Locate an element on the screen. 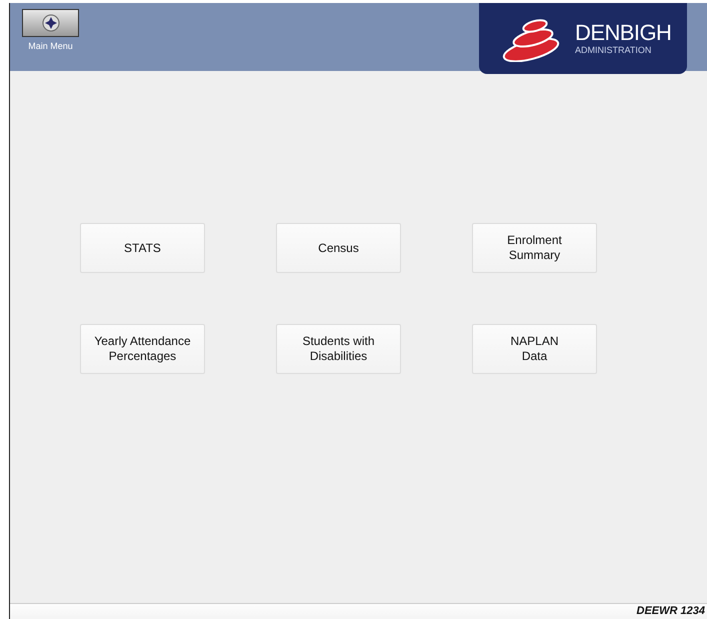 The image size is (707, 619). report-button: NAPLAN Data is located at coordinates (534, 349).